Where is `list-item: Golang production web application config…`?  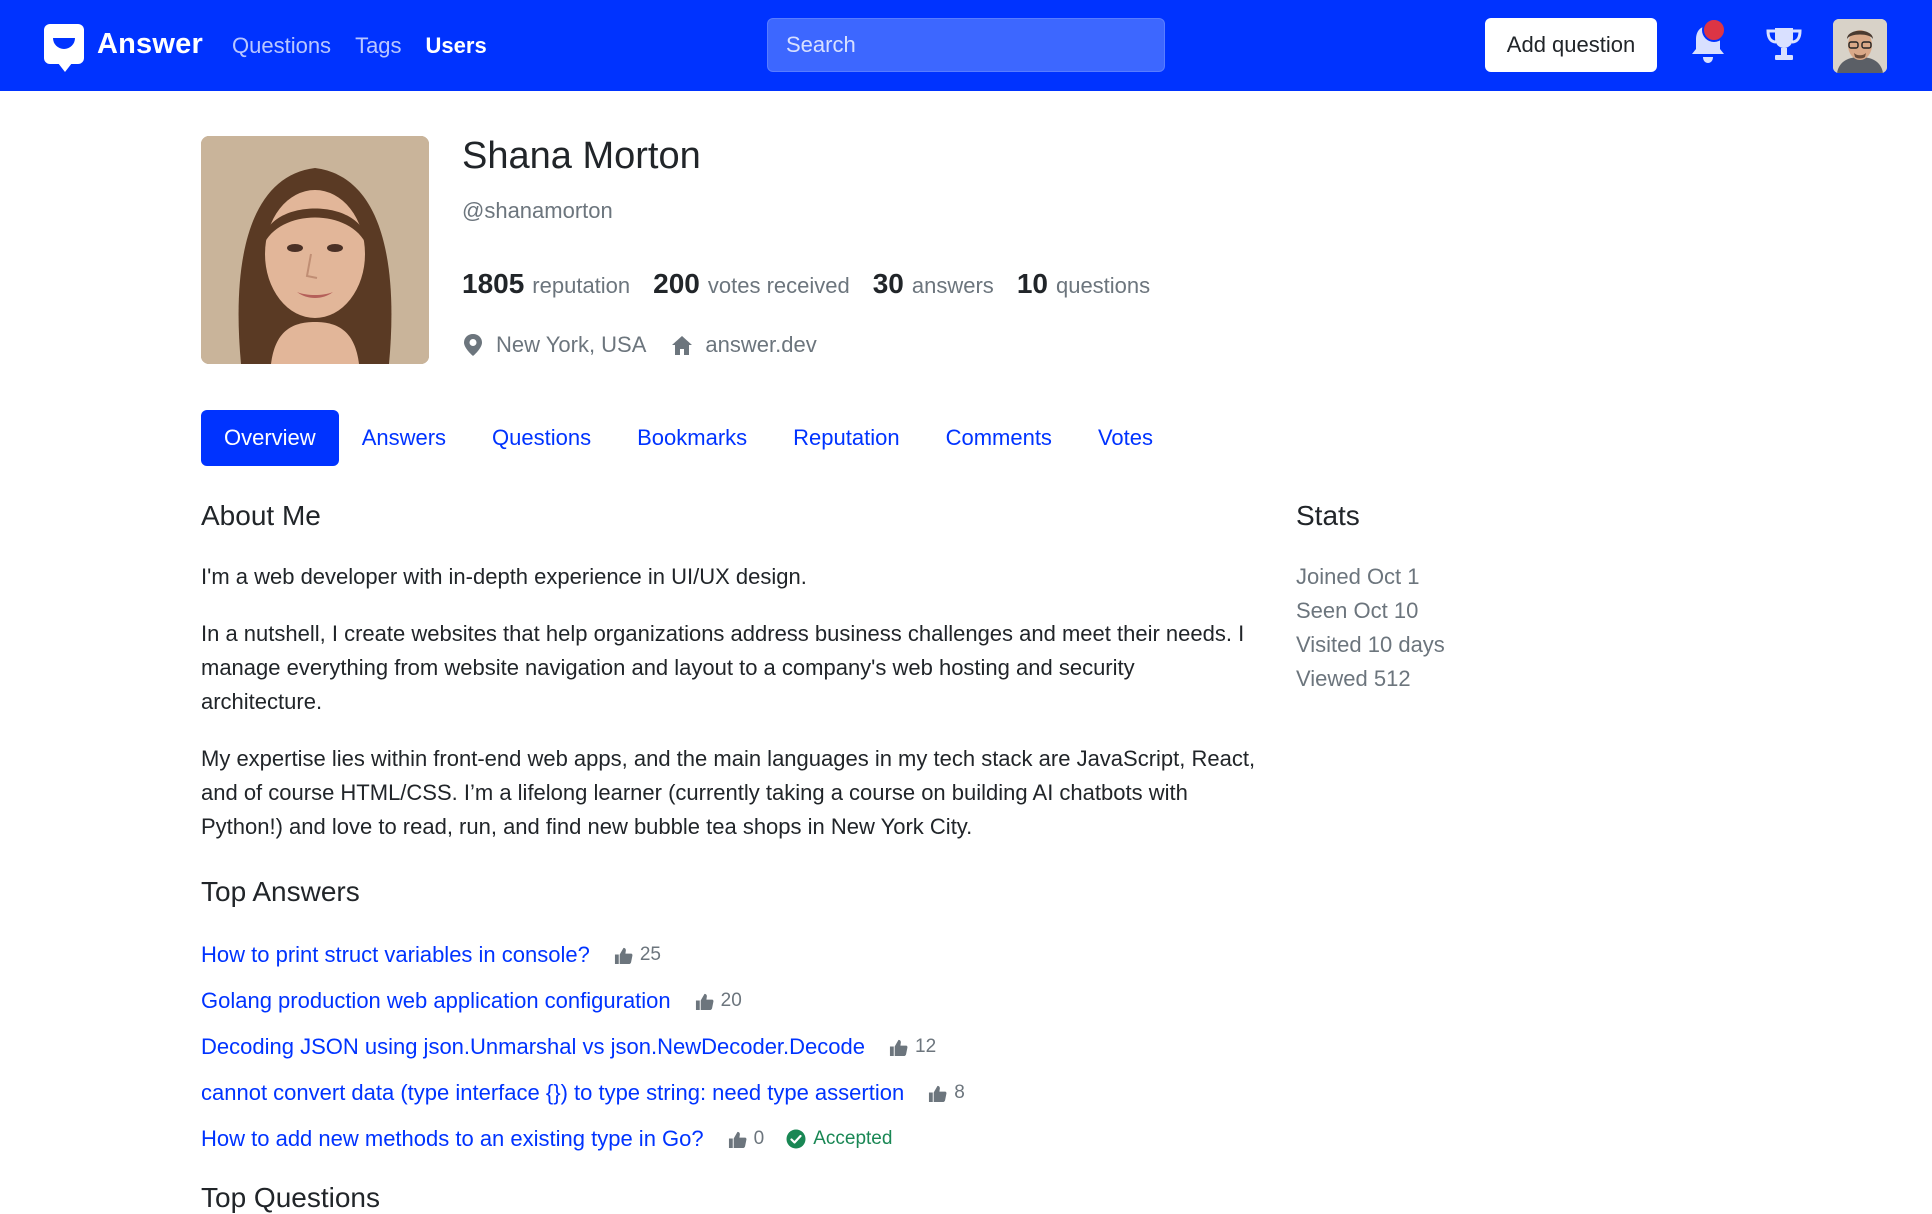 list-item: Golang production web application config… is located at coordinates (583, 1001).